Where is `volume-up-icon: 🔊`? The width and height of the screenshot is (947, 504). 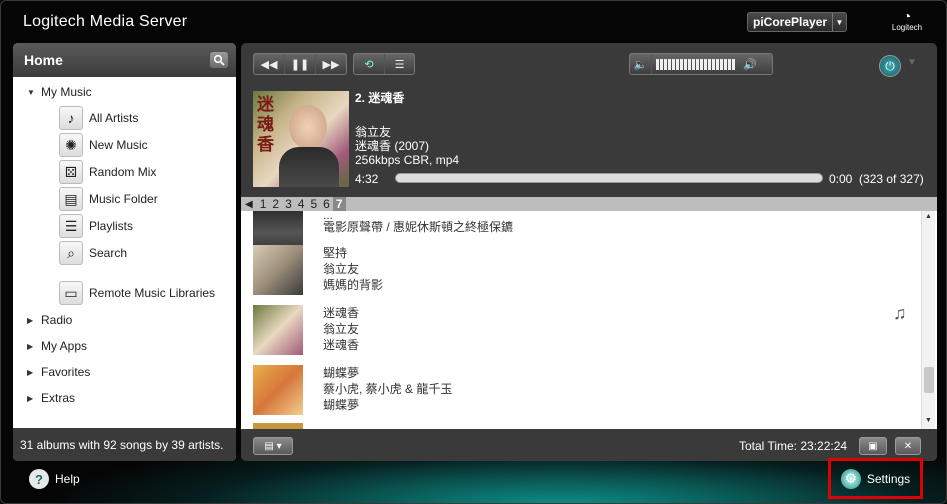
volume-up-icon: 🔊 is located at coordinates (750, 64).